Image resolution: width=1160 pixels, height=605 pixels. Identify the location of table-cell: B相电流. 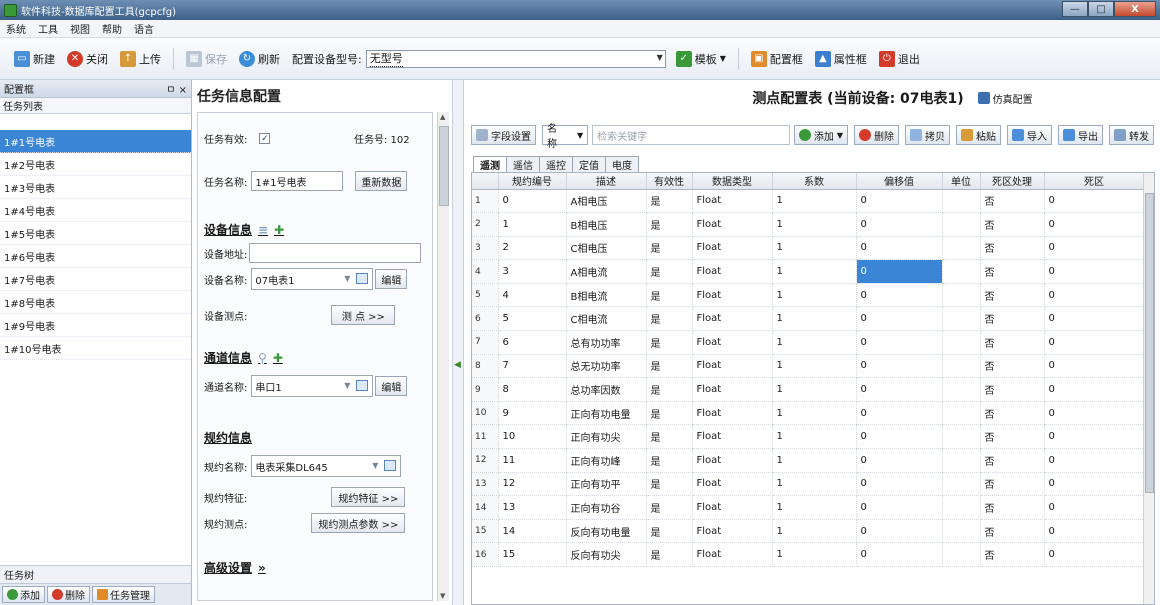
(606, 295).